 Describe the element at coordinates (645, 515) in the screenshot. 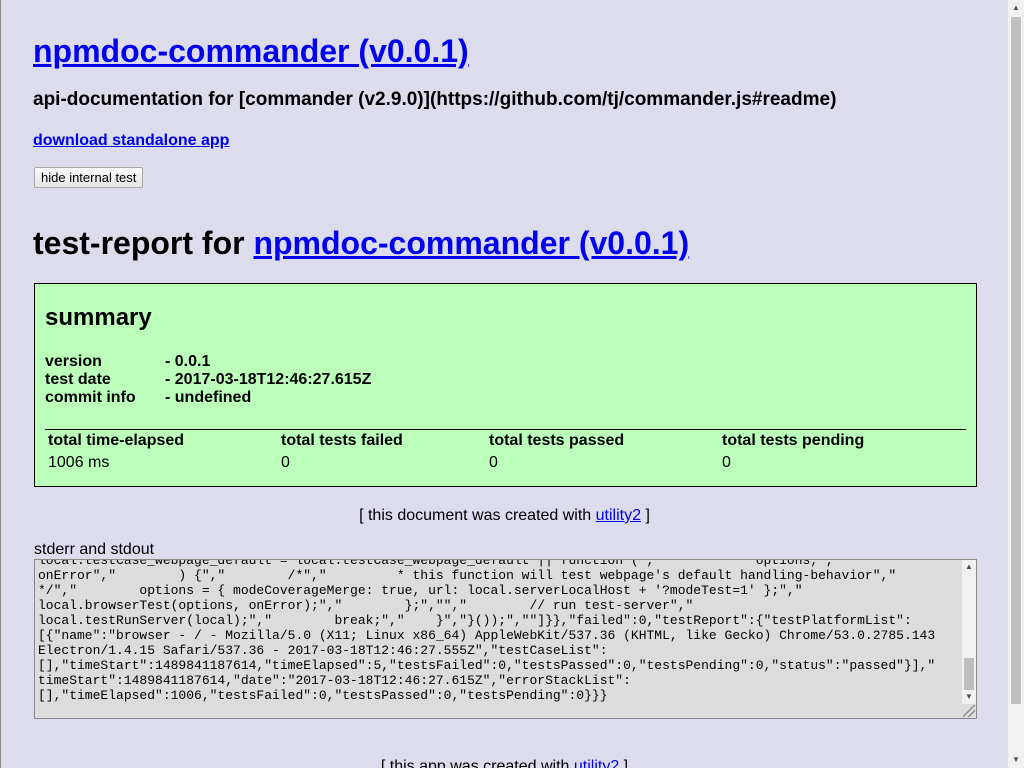

I see `created-with-suffix: ]` at that location.